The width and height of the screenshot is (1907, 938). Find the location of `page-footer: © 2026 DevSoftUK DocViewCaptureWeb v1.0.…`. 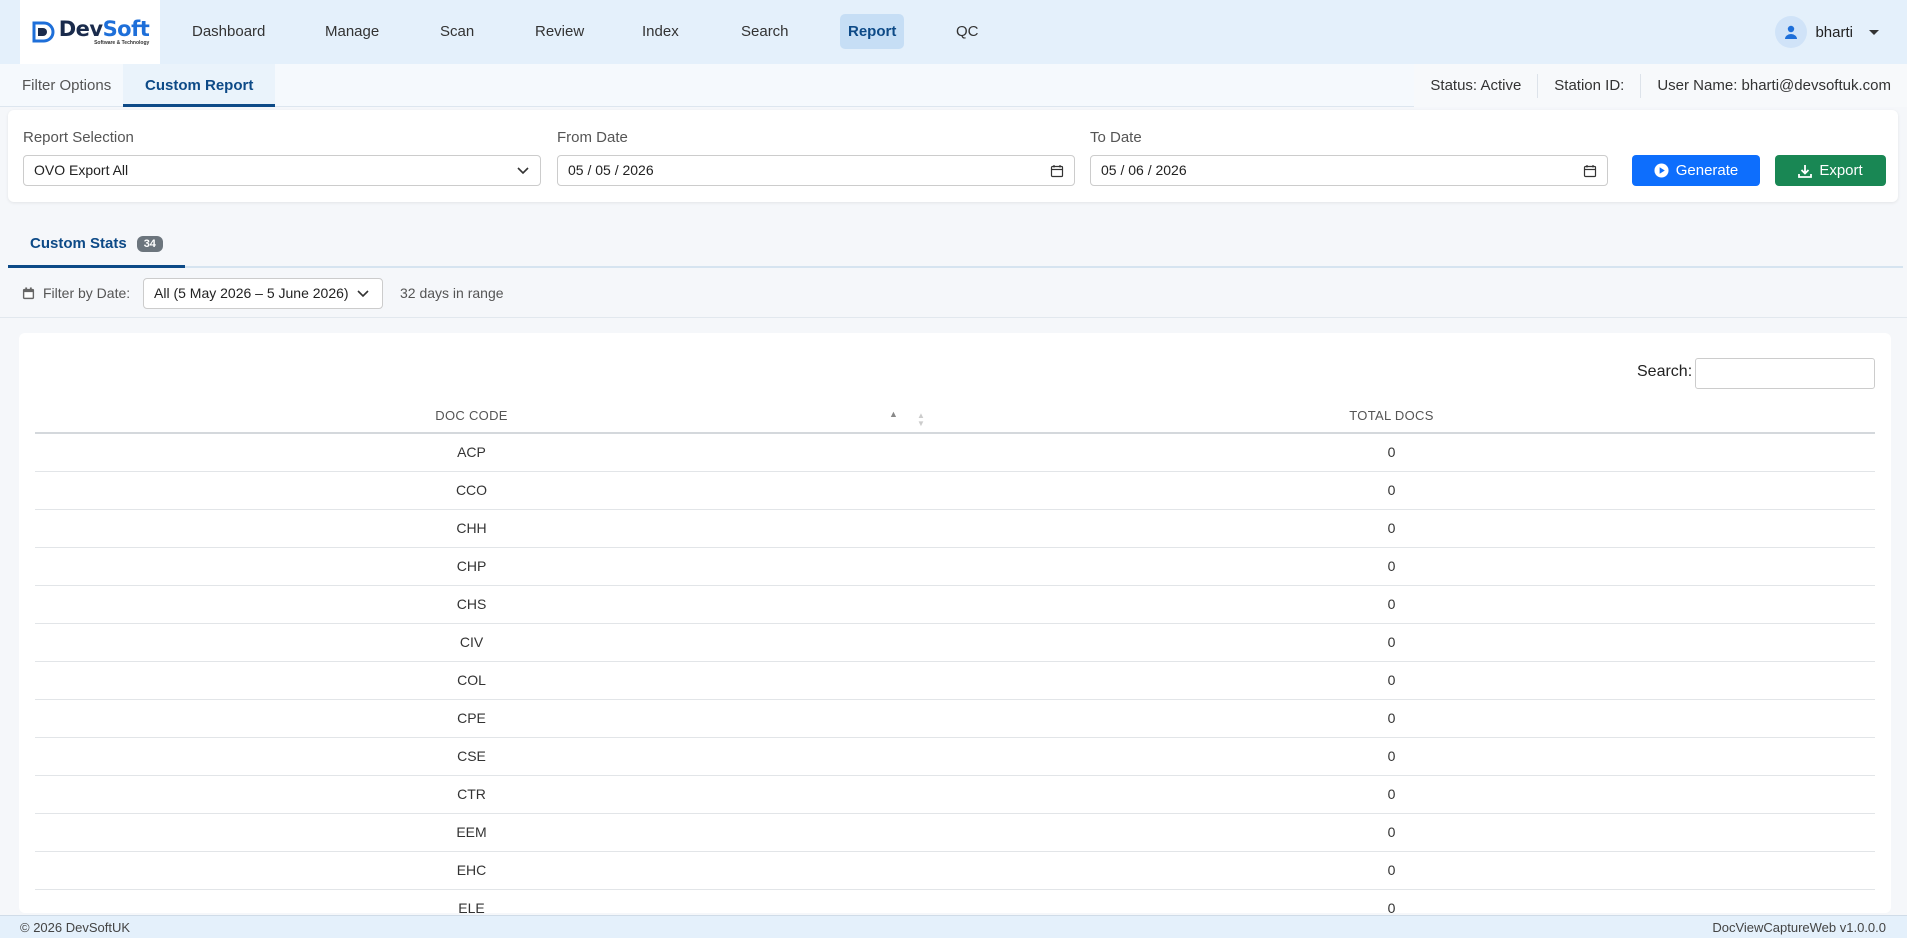

page-footer: © 2026 DevSoftUK DocViewCaptureWeb v1.0.… is located at coordinates (953, 926).